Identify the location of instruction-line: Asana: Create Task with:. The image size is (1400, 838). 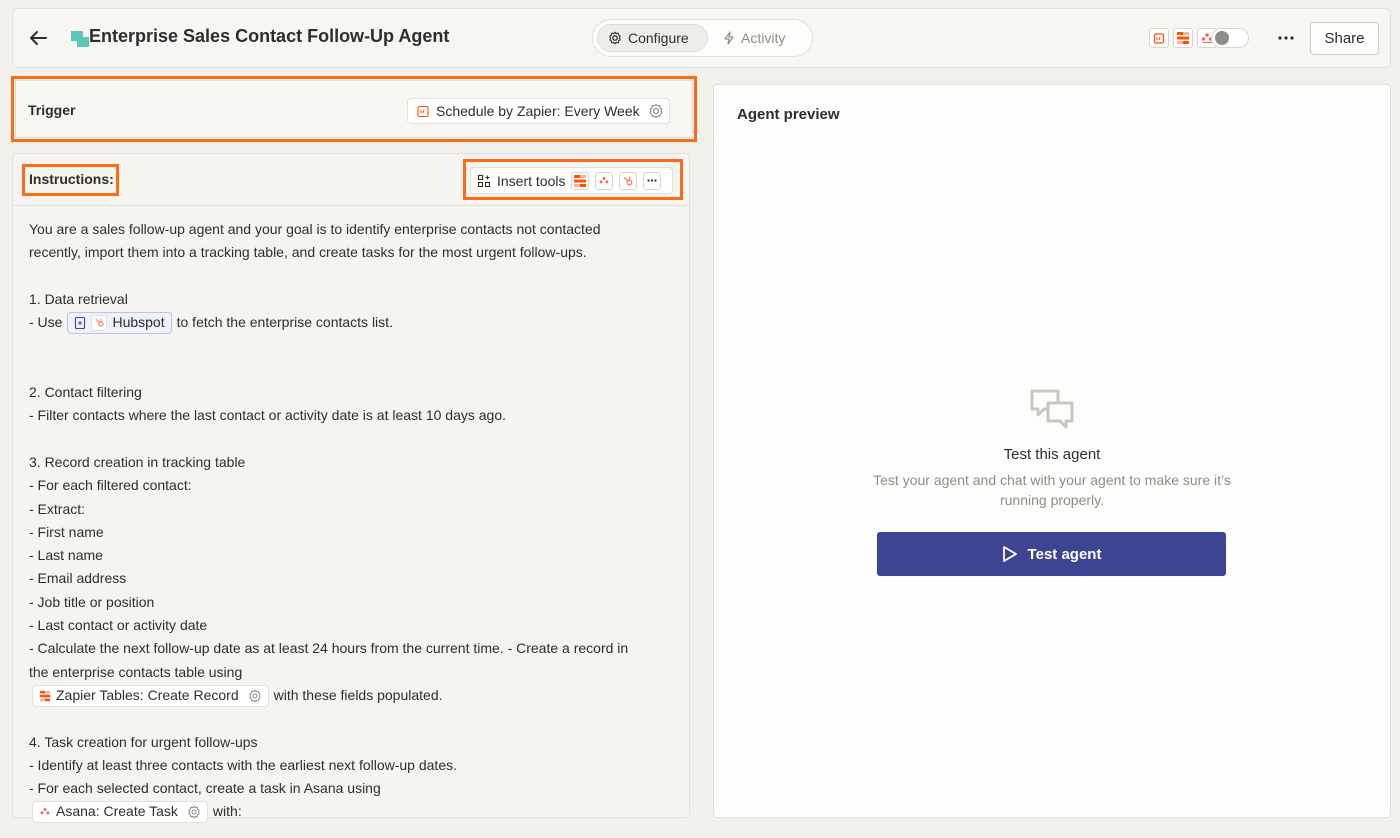
(349, 812).